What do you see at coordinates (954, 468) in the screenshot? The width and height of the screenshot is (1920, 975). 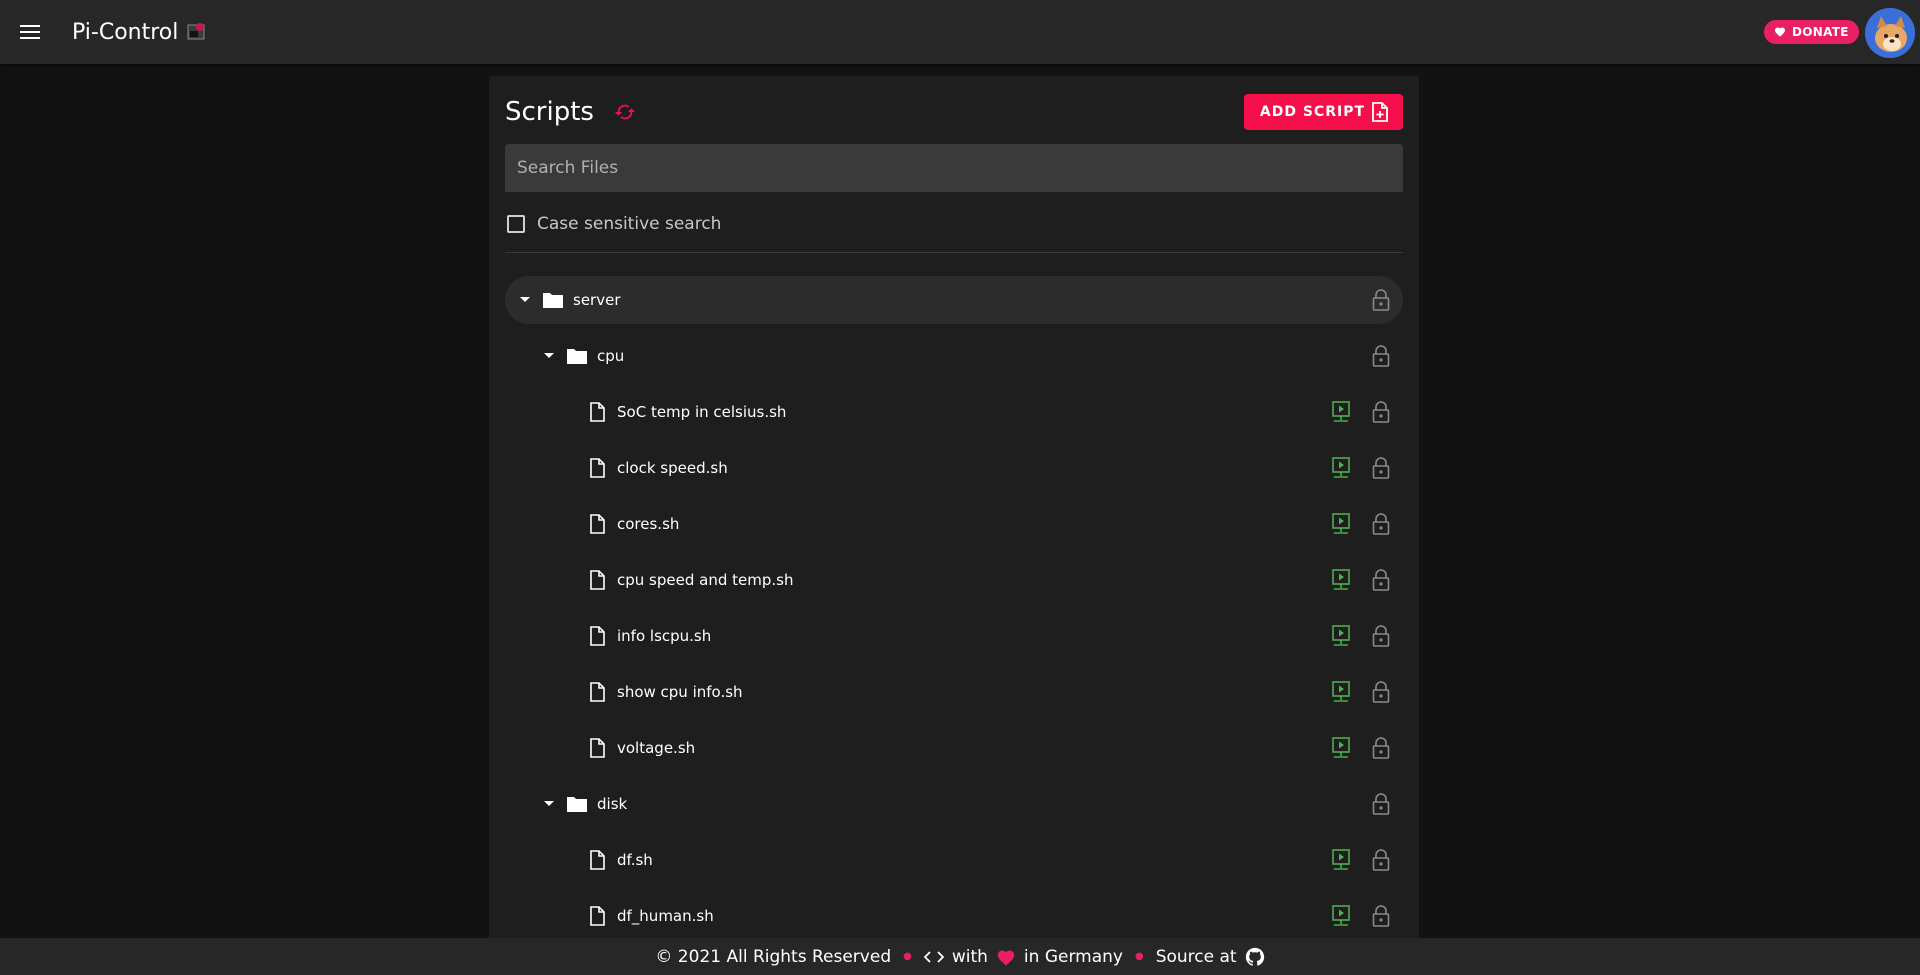 I see `tree-file-row: clock speed.sh` at bounding box center [954, 468].